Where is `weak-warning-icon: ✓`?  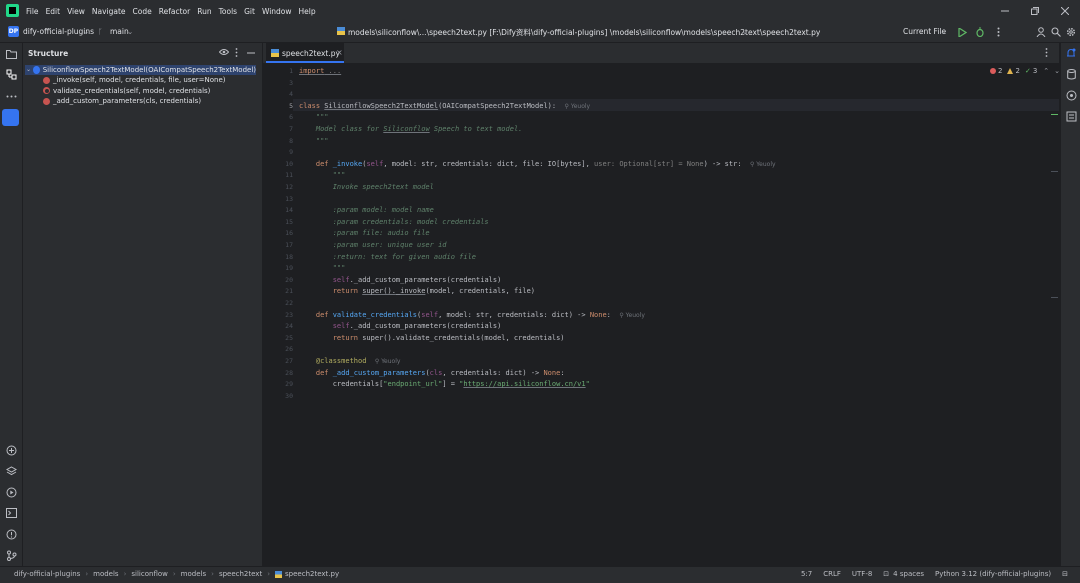
weak-warning-icon: ✓ is located at coordinates (1027, 71).